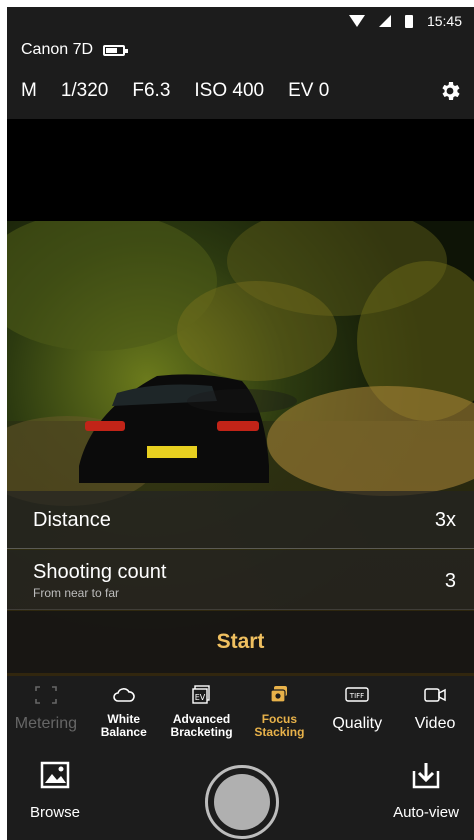  Describe the element at coordinates (29, 91) in the screenshot. I see `shooting-mode: M` at that location.